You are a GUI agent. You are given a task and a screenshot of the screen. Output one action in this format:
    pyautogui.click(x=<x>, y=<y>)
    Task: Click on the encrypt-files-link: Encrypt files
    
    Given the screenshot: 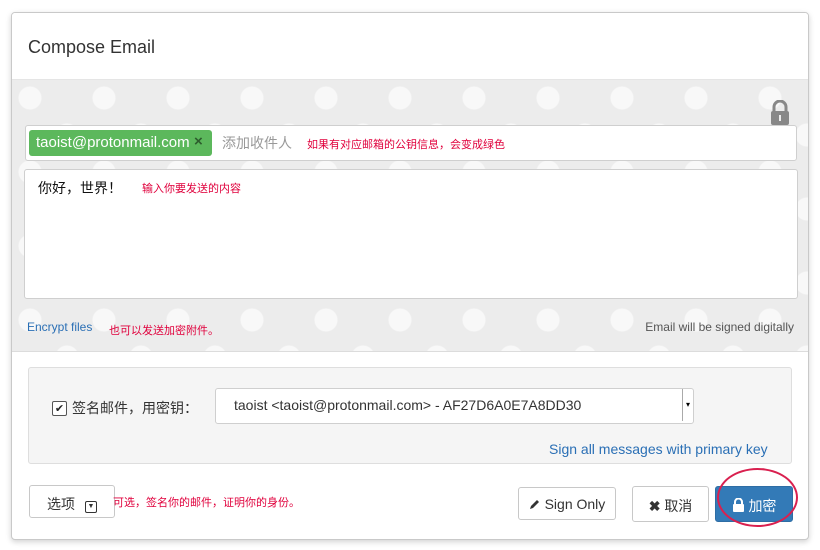 What is the action you would take?
    pyautogui.click(x=59, y=327)
    